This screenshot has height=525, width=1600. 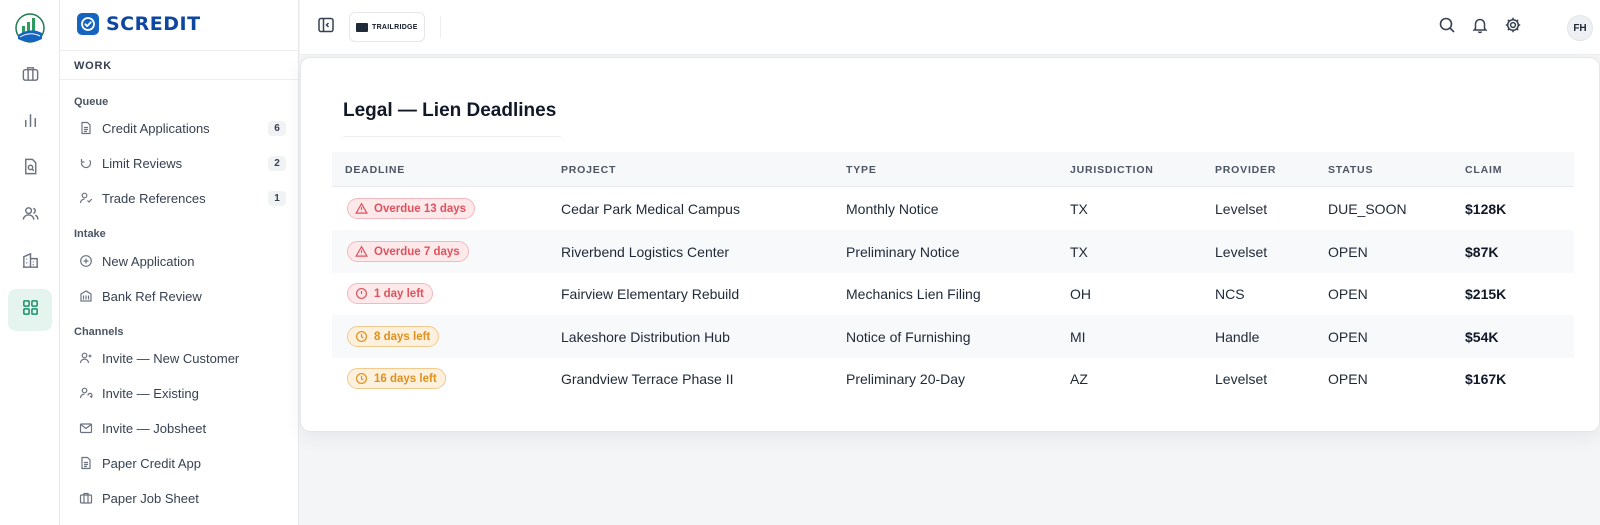 I want to click on deadline-text: 1 day left, so click(x=399, y=293).